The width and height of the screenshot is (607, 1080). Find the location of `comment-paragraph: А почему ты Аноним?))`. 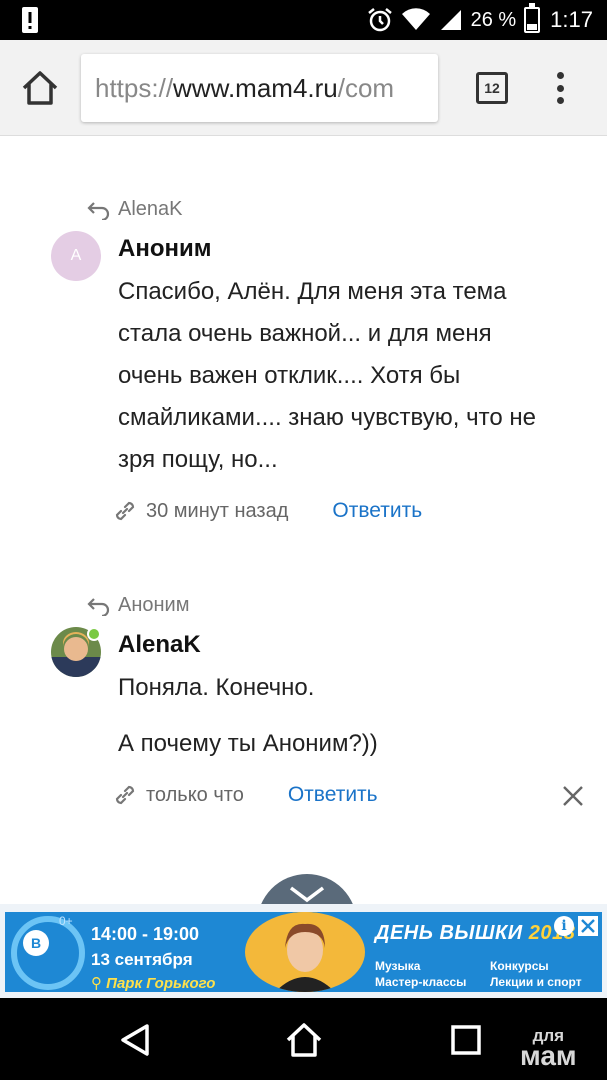

comment-paragraph: А почему ты Аноним?)) is located at coordinates (248, 743).